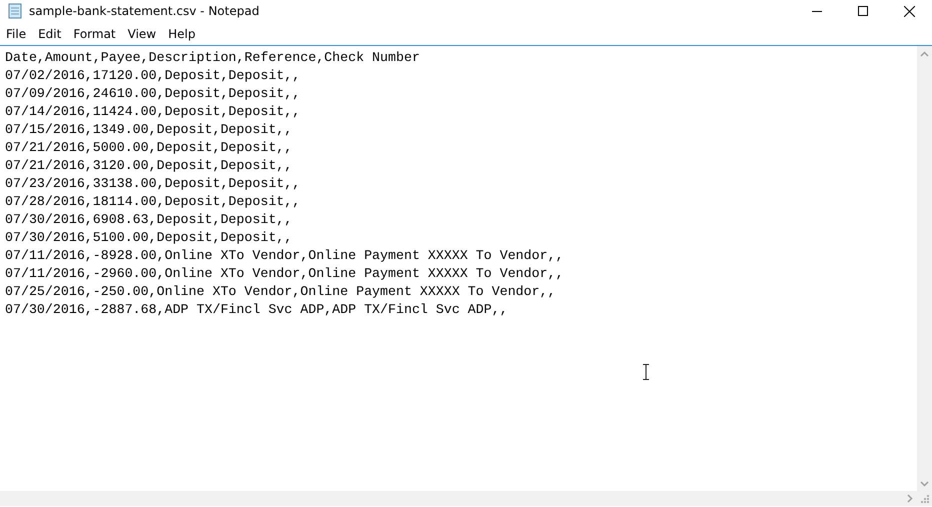 Image resolution: width=932 pixels, height=507 pixels. I want to click on text-line: 07/02/2016,17120.00,Deposit,Deposit,,, so click(152, 76).